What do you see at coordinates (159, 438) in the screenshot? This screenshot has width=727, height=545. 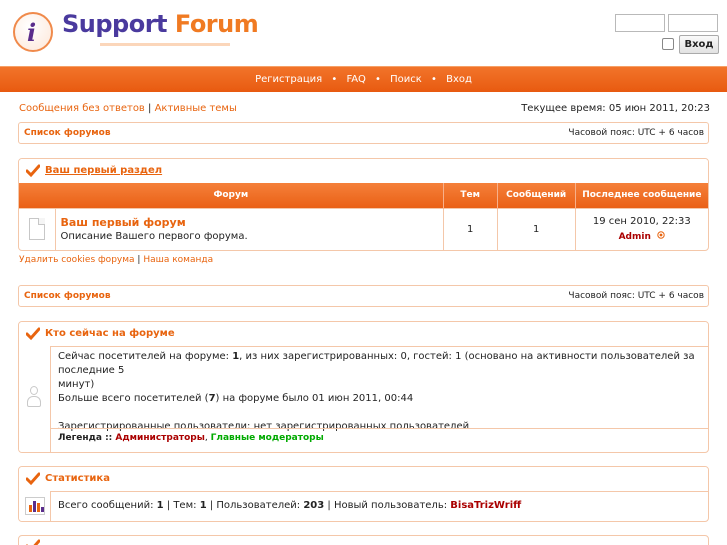 I see `legend-admins-link: Администраторы` at bounding box center [159, 438].